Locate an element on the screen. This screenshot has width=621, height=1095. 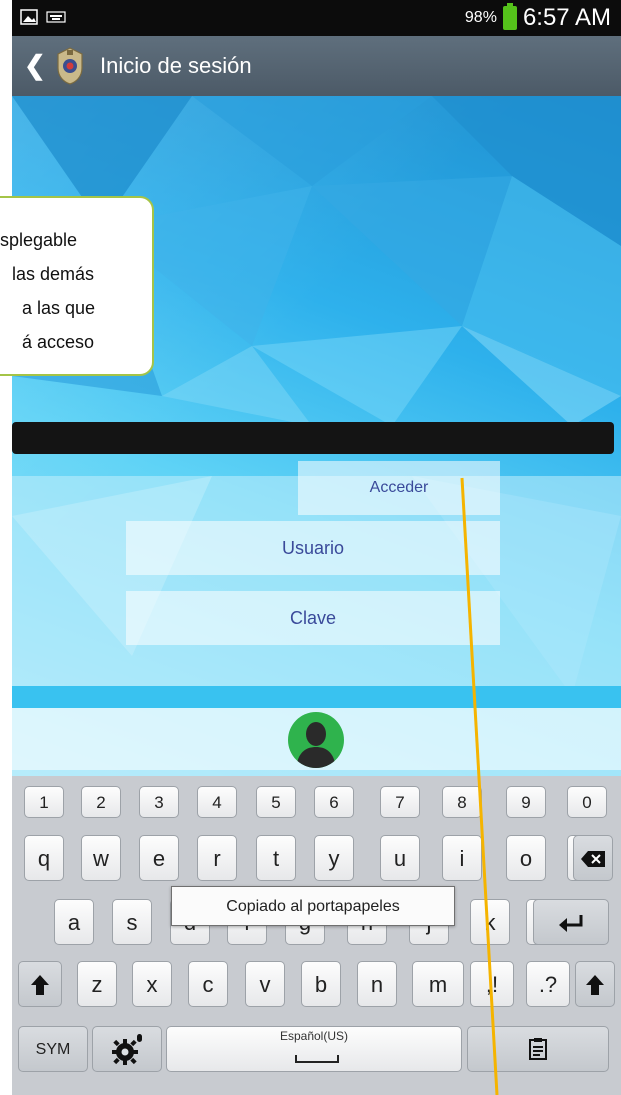
annotation-pointer-line is located at coordinates (479, 786).